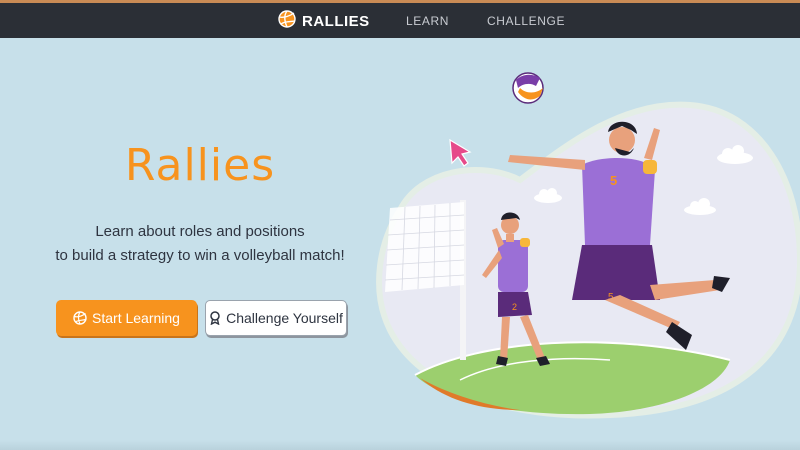 Image resolution: width=800 pixels, height=450 pixels. I want to click on nav-link-challenge: CHALLENGE, so click(526, 21).